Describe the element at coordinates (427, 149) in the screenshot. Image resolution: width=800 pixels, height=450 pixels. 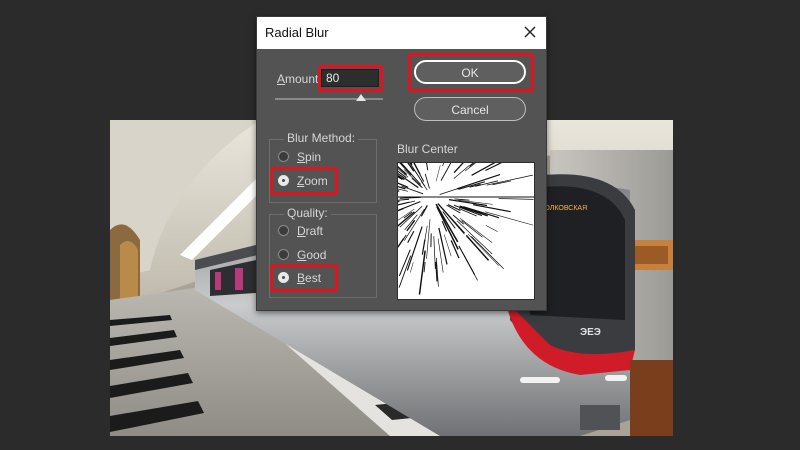
I see `blur-center-label: Blur Center` at that location.